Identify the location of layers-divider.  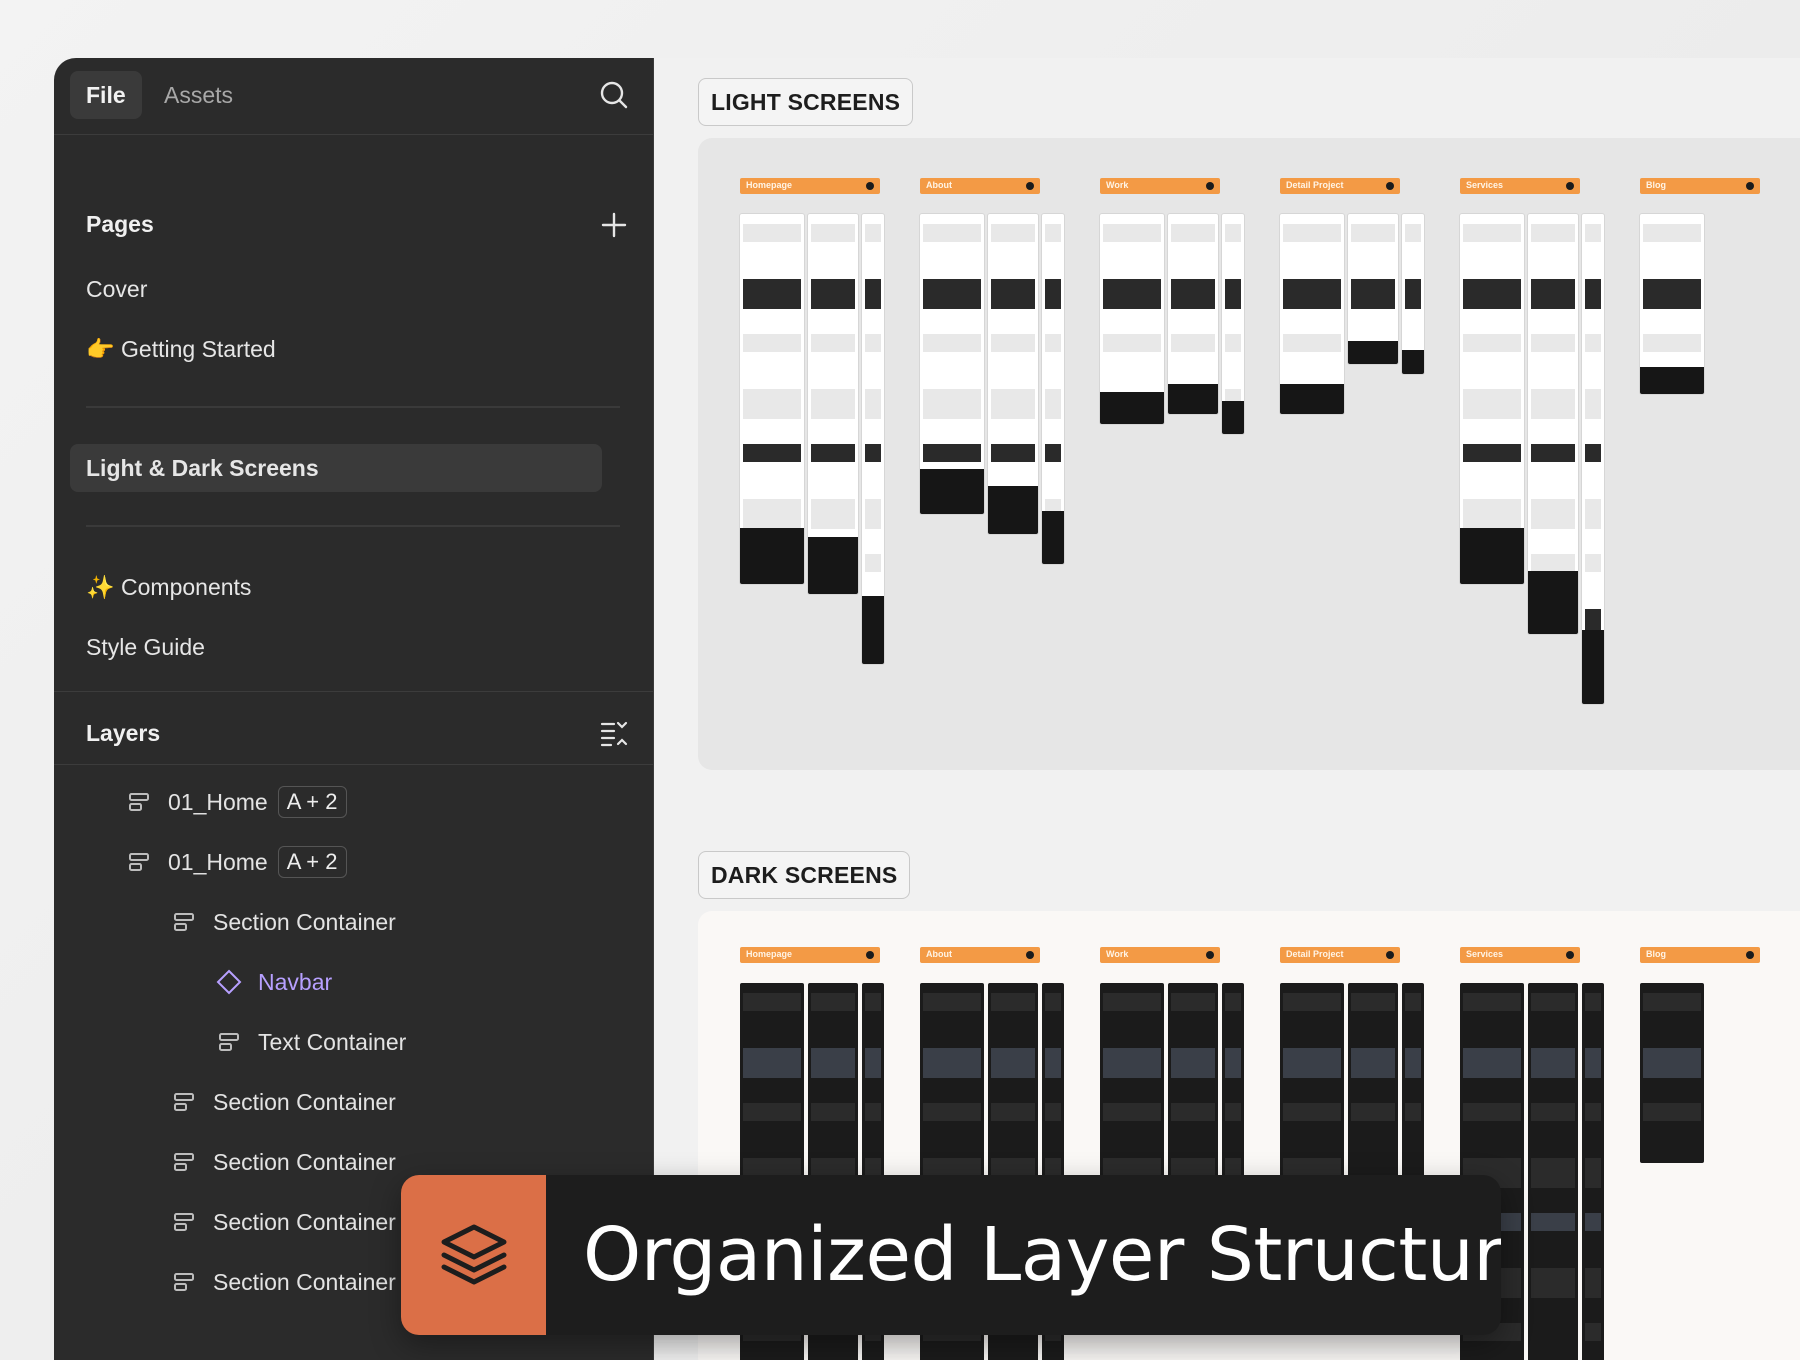
(353, 764).